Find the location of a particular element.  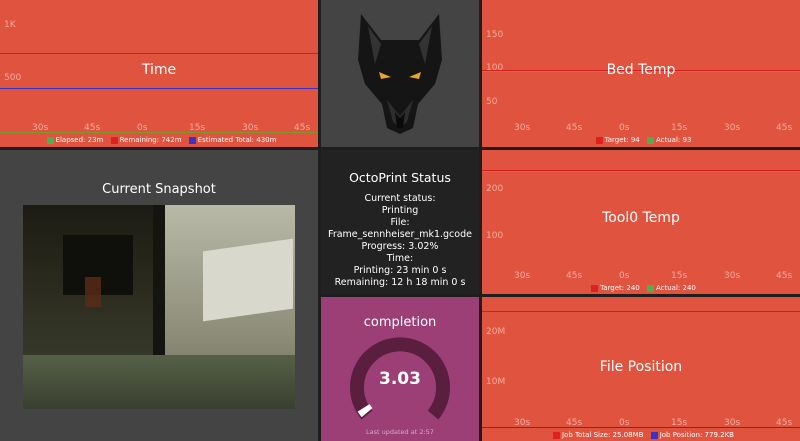

gauge-fill is located at coordinates (365, 411).